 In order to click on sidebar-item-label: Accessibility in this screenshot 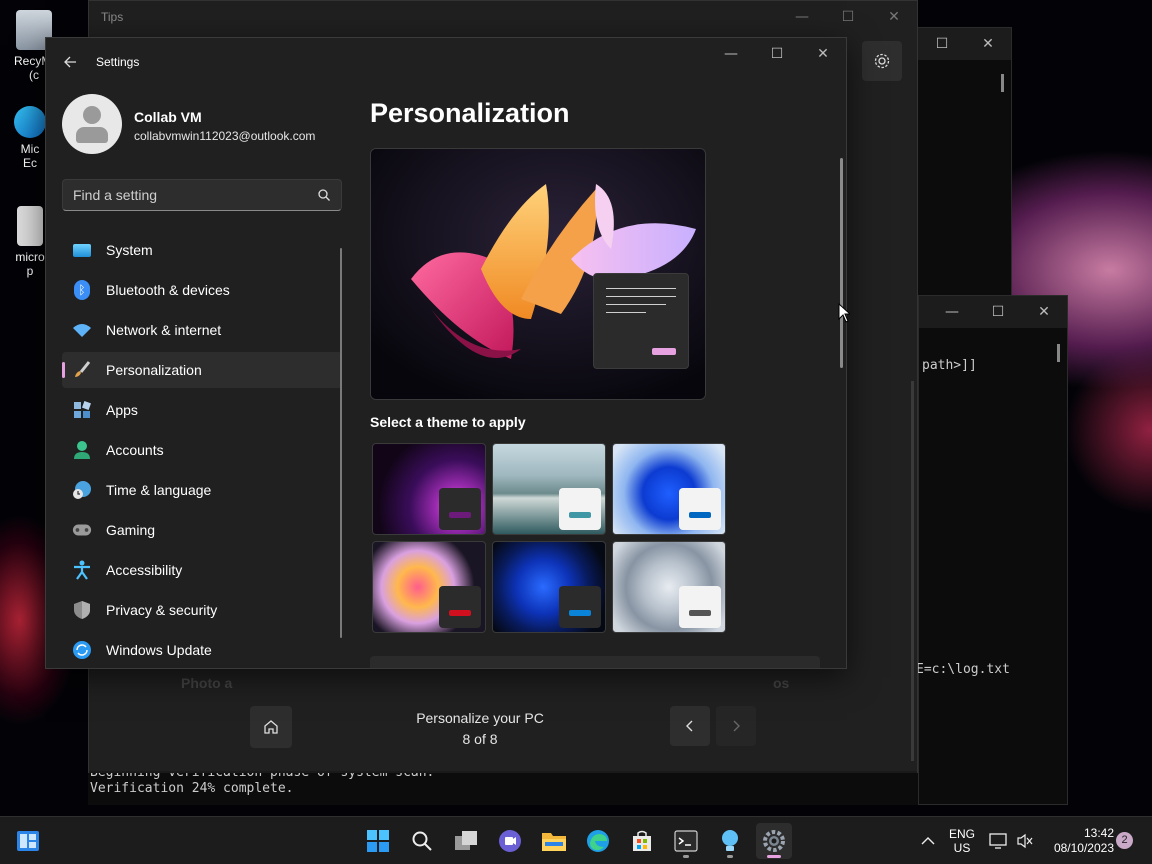, I will do `click(144, 570)`.